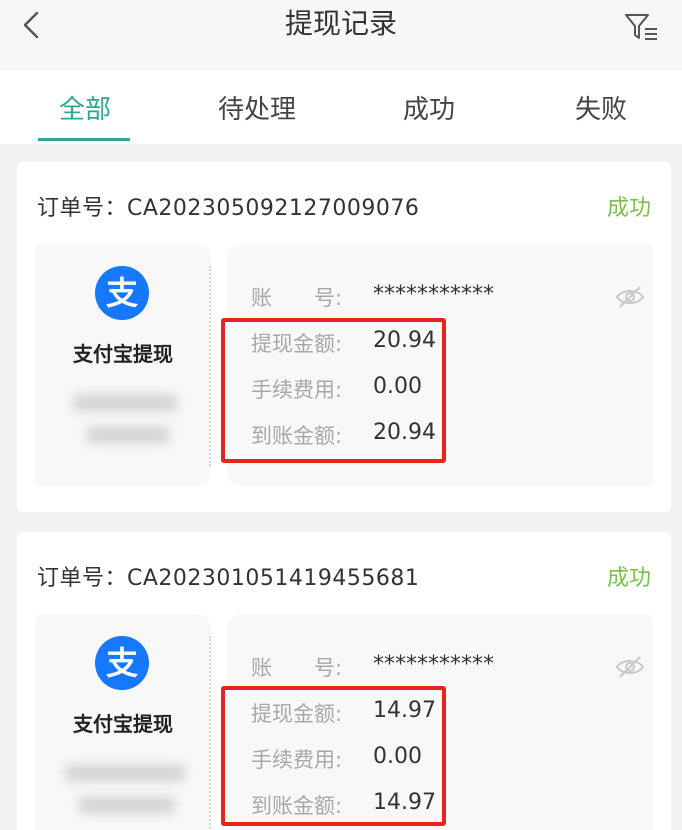 Image resolution: width=682 pixels, height=830 pixels. What do you see at coordinates (257, 107) in the screenshot?
I see `tab-pending: 待处理` at bounding box center [257, 107].